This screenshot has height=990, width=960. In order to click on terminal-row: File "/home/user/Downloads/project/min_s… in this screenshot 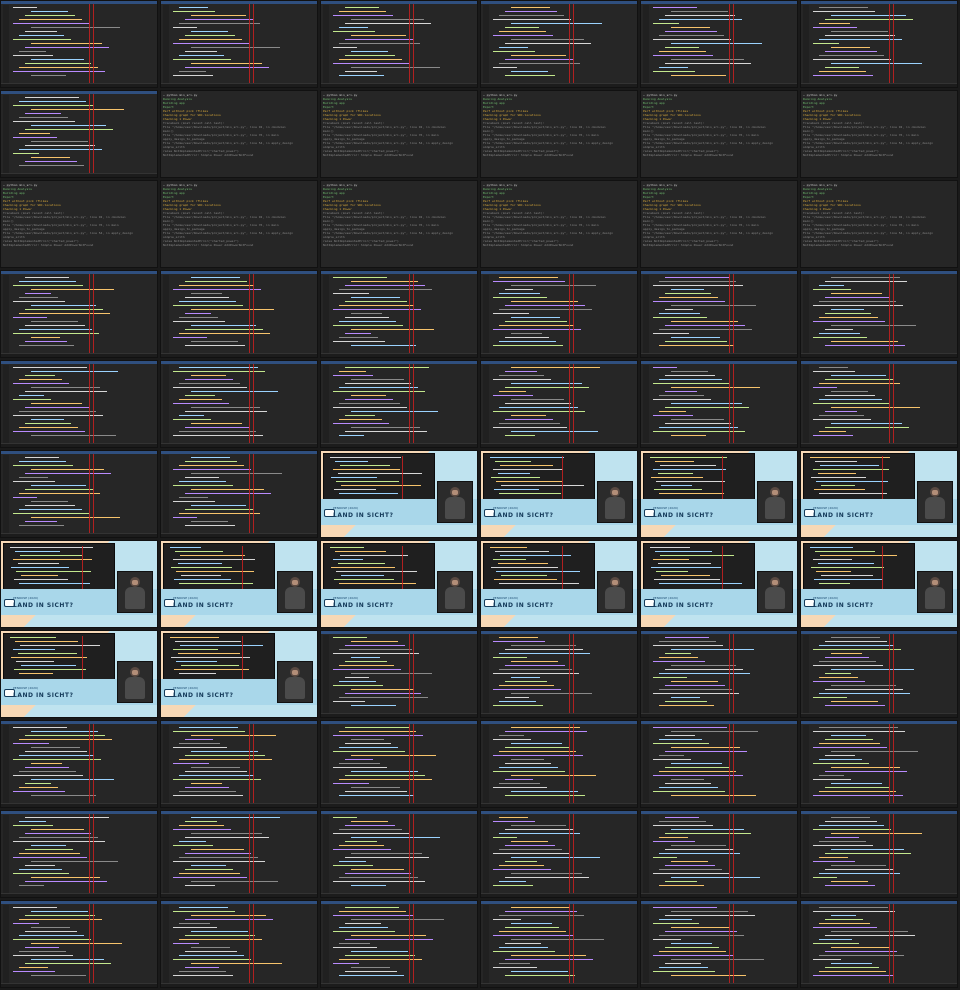, I will do `click(708, 233)`.